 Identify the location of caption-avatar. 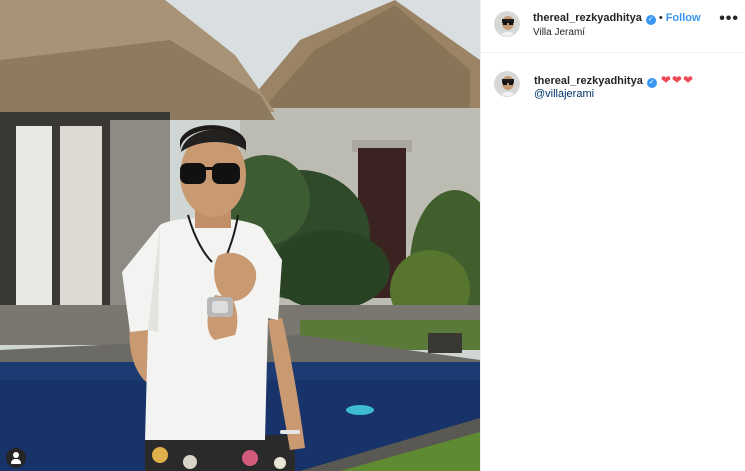
(507, 84).